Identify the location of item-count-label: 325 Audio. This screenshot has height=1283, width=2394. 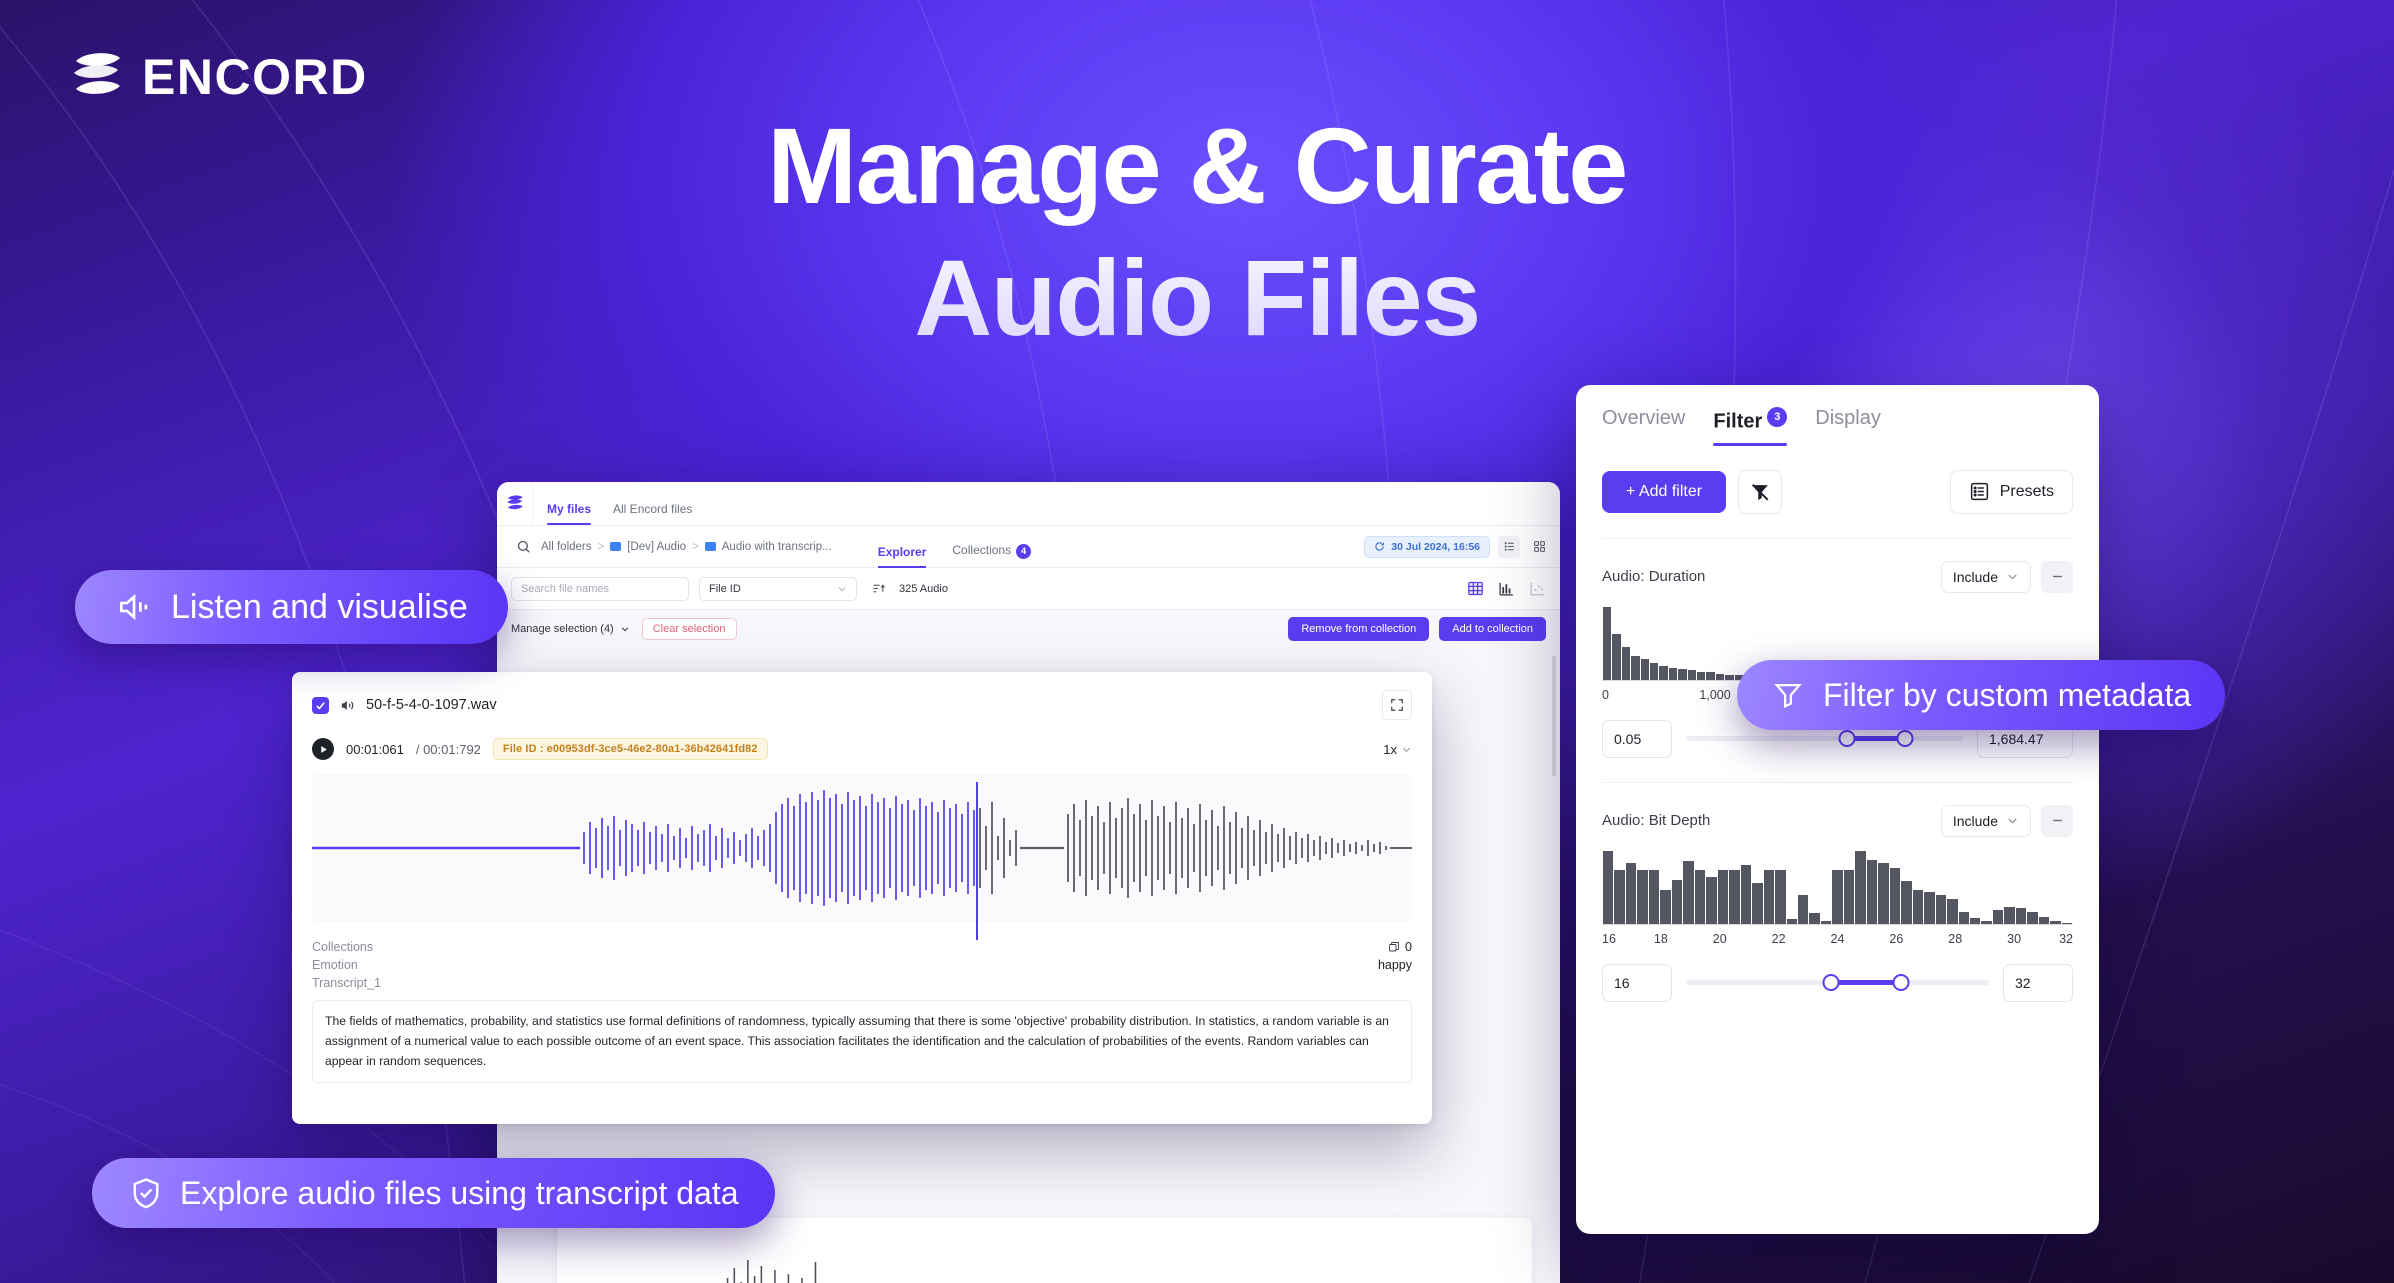
(923, 588).